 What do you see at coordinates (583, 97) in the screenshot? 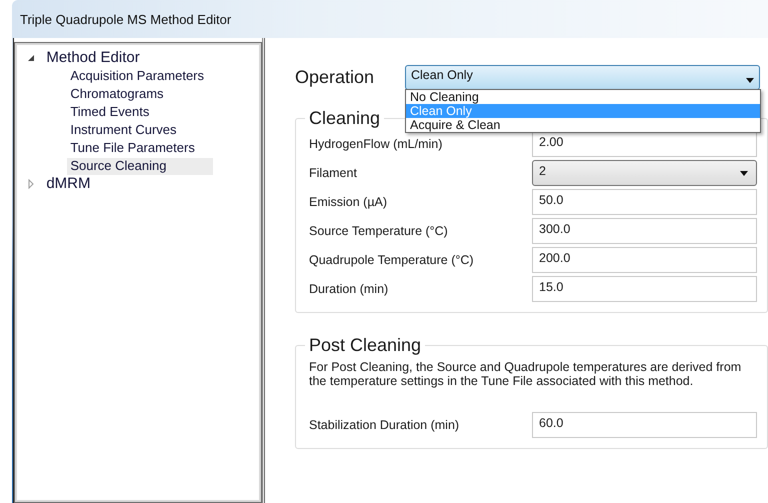
I see `dropdown-option: No Cleaning` at bounding box center [583, 97].